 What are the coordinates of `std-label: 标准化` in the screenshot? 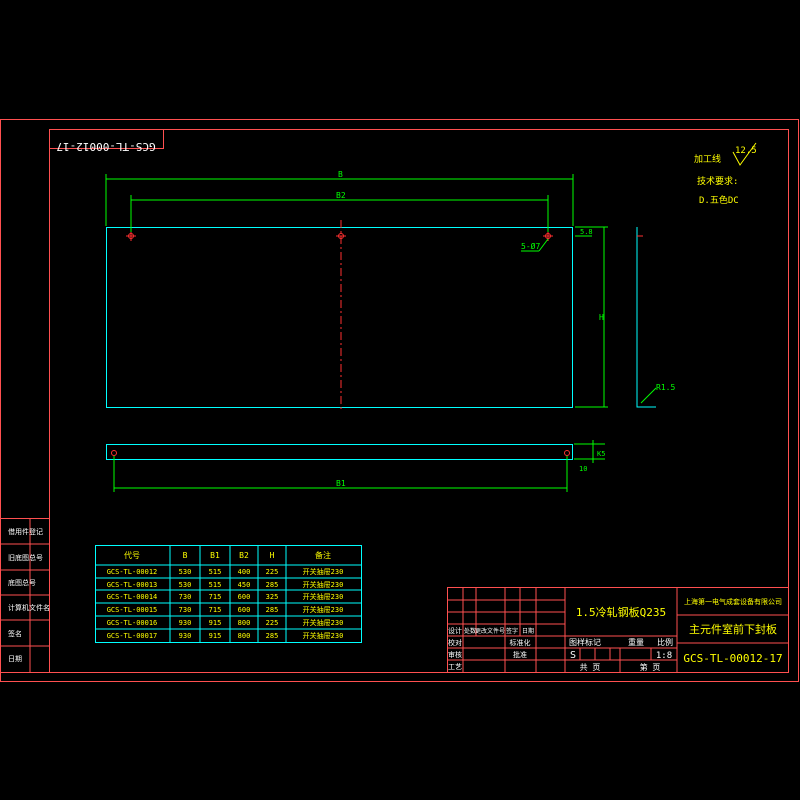 It's located at (520, 642).